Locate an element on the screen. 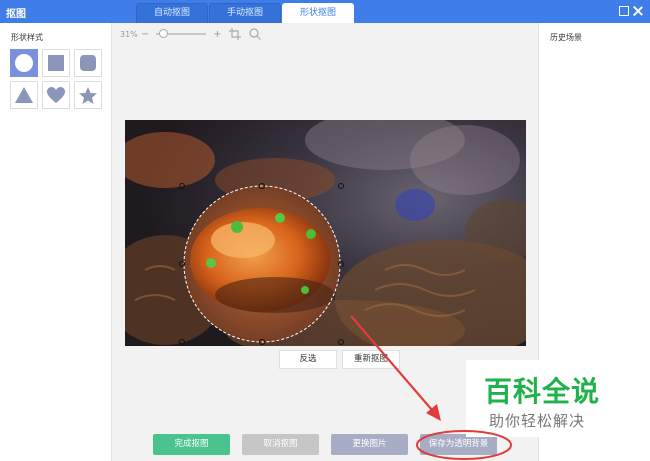  circle-icon is located at coordinates (24, 63).